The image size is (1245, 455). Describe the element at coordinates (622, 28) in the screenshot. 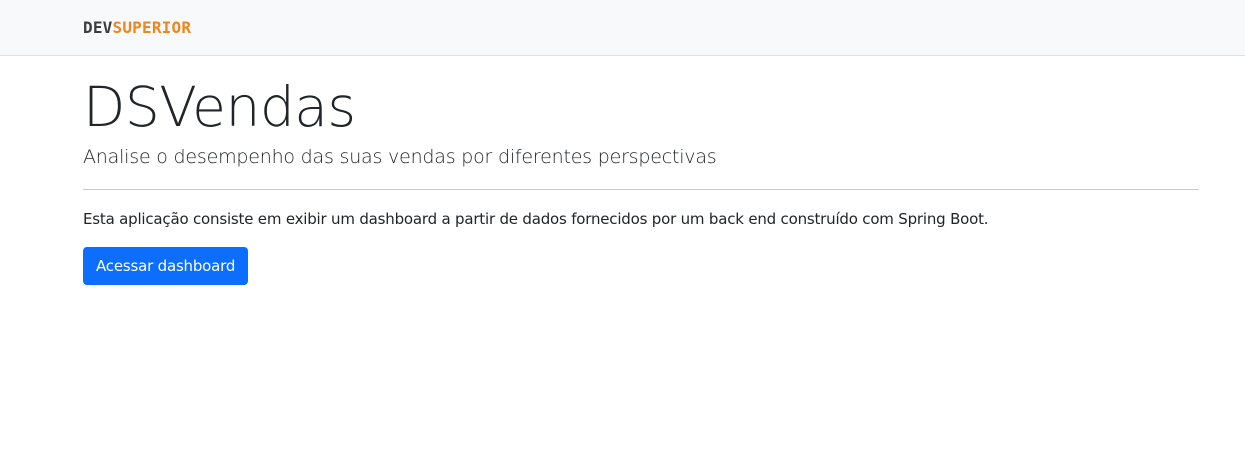

I see `navbar: DEVSUPERIOR` at that location.